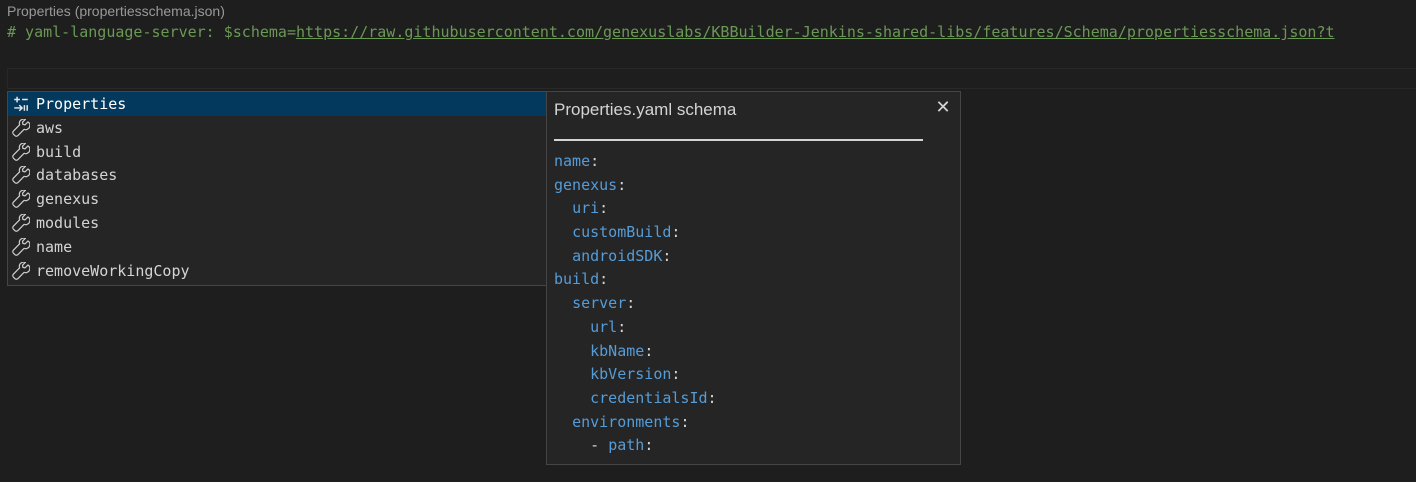 Image resolution: width=1416 pixels, height=482 pixels. What do you see at coordinates (277, 271) in the screenshot?
I see `suggest-item-removeworkingcopy: removeWorkingCopy` at bounding box center [277, 271].